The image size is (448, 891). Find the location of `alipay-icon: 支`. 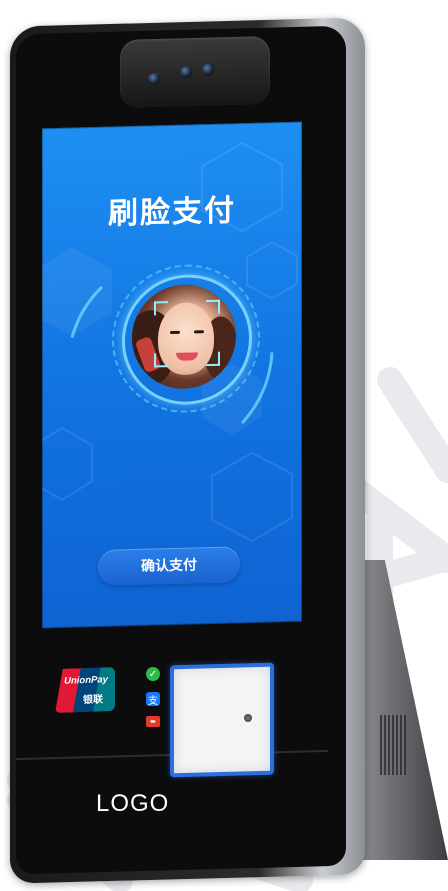

alipay-icon: 支 is located at coordinates (153, 699).